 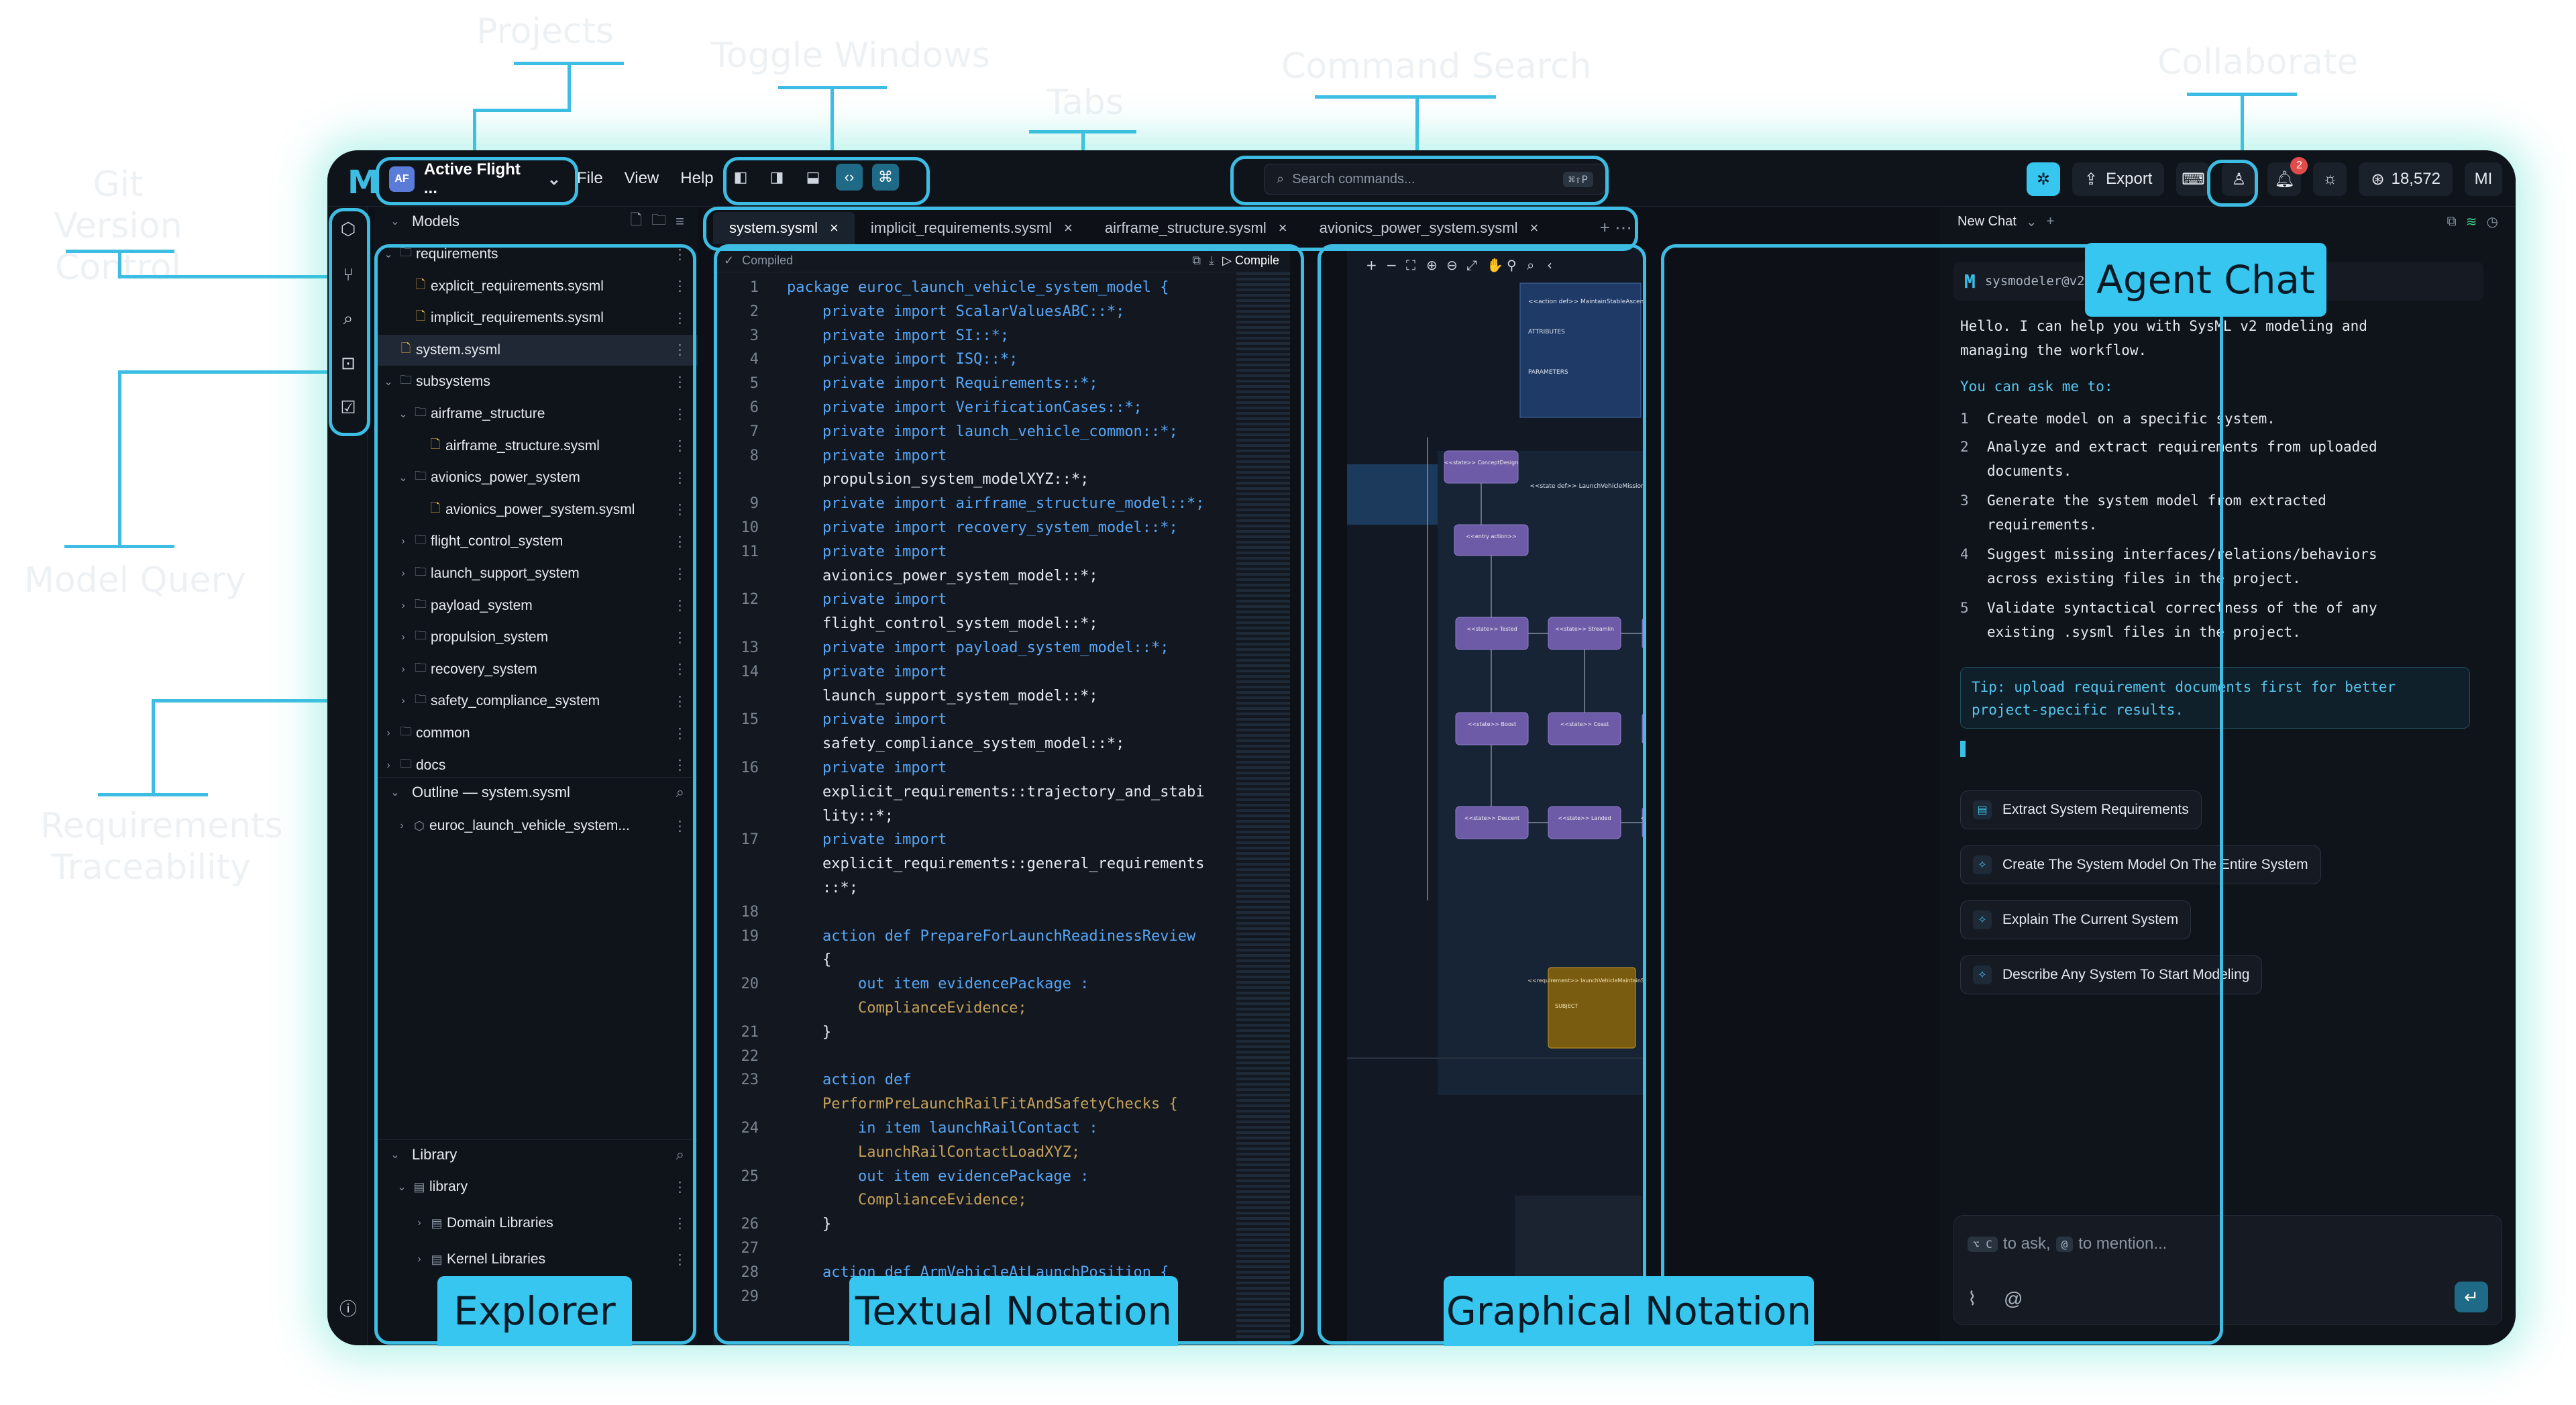 What do you see at coordinates (535, 794) in the screenshot?
I see `highlight-explorer` at bounding box center [535, 794].